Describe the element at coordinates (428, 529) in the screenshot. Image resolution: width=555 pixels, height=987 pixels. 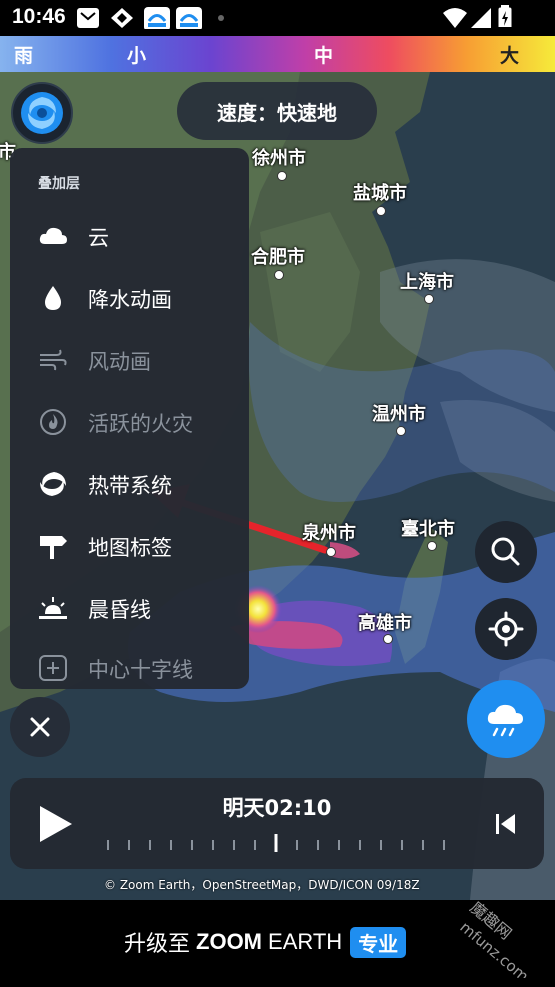
I see `city-label: 臺北市` at that location.